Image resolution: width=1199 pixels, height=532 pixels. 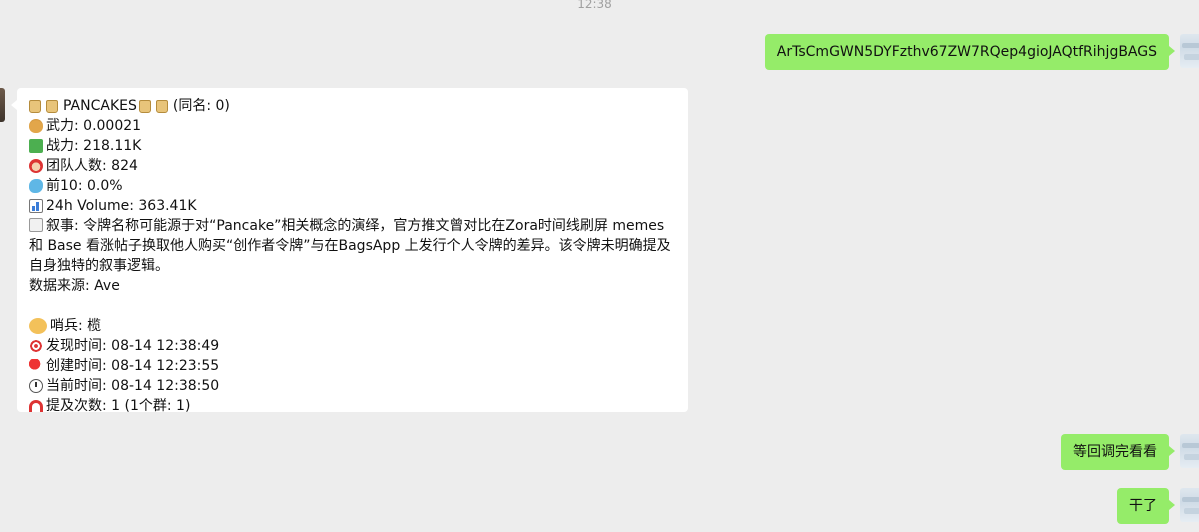 I want to click on token-title: PANCAKES, so click(x=100, y=106).